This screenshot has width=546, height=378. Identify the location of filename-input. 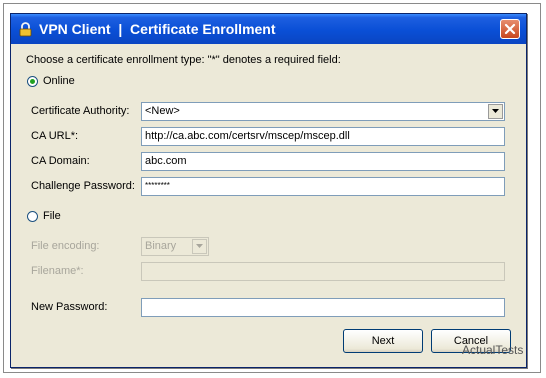
(323, 271).